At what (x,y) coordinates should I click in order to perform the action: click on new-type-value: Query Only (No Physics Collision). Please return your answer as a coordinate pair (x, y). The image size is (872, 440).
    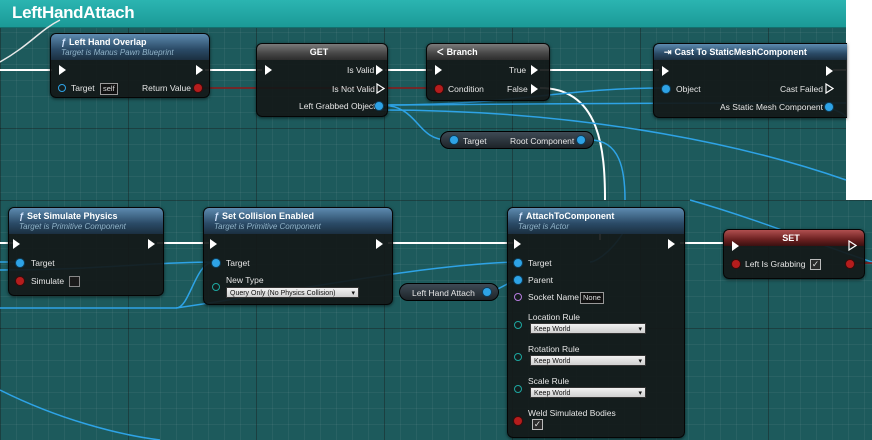
    Looking at the image, I should click on (283, 293).